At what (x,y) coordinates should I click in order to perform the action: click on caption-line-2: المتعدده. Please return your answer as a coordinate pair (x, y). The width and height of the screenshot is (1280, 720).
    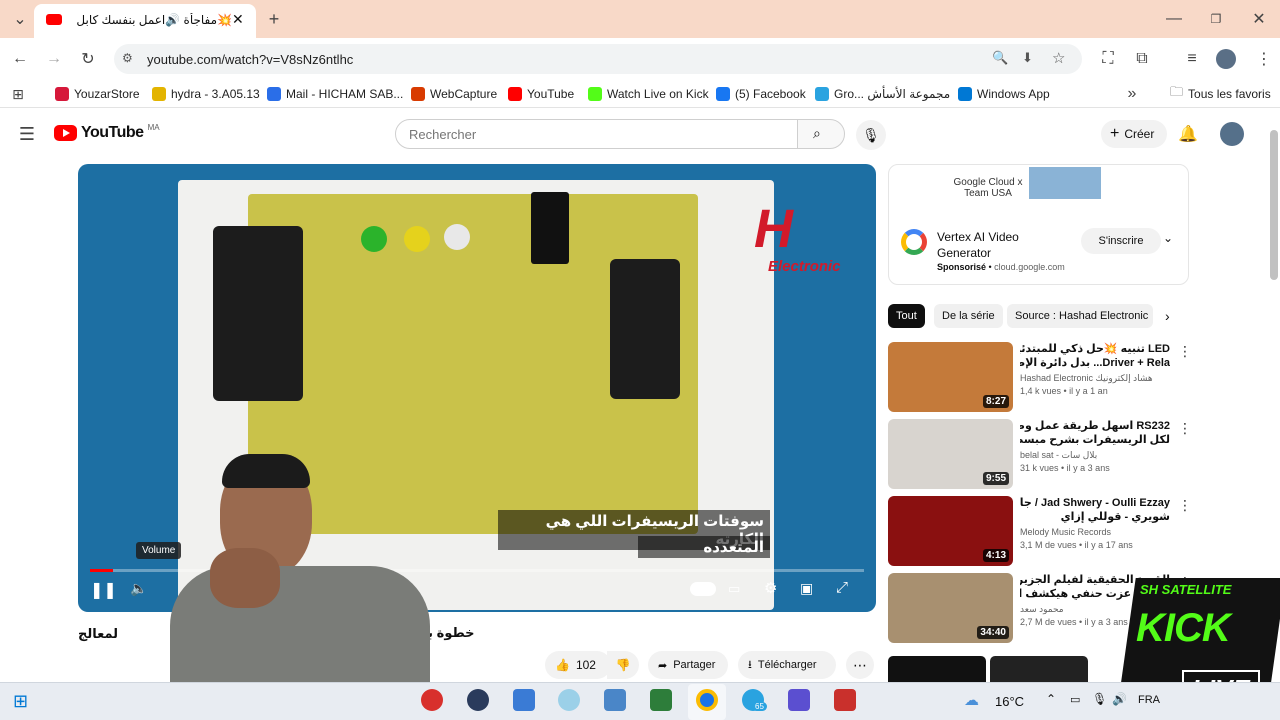
    Looking at the image, I should click on (704, 547).